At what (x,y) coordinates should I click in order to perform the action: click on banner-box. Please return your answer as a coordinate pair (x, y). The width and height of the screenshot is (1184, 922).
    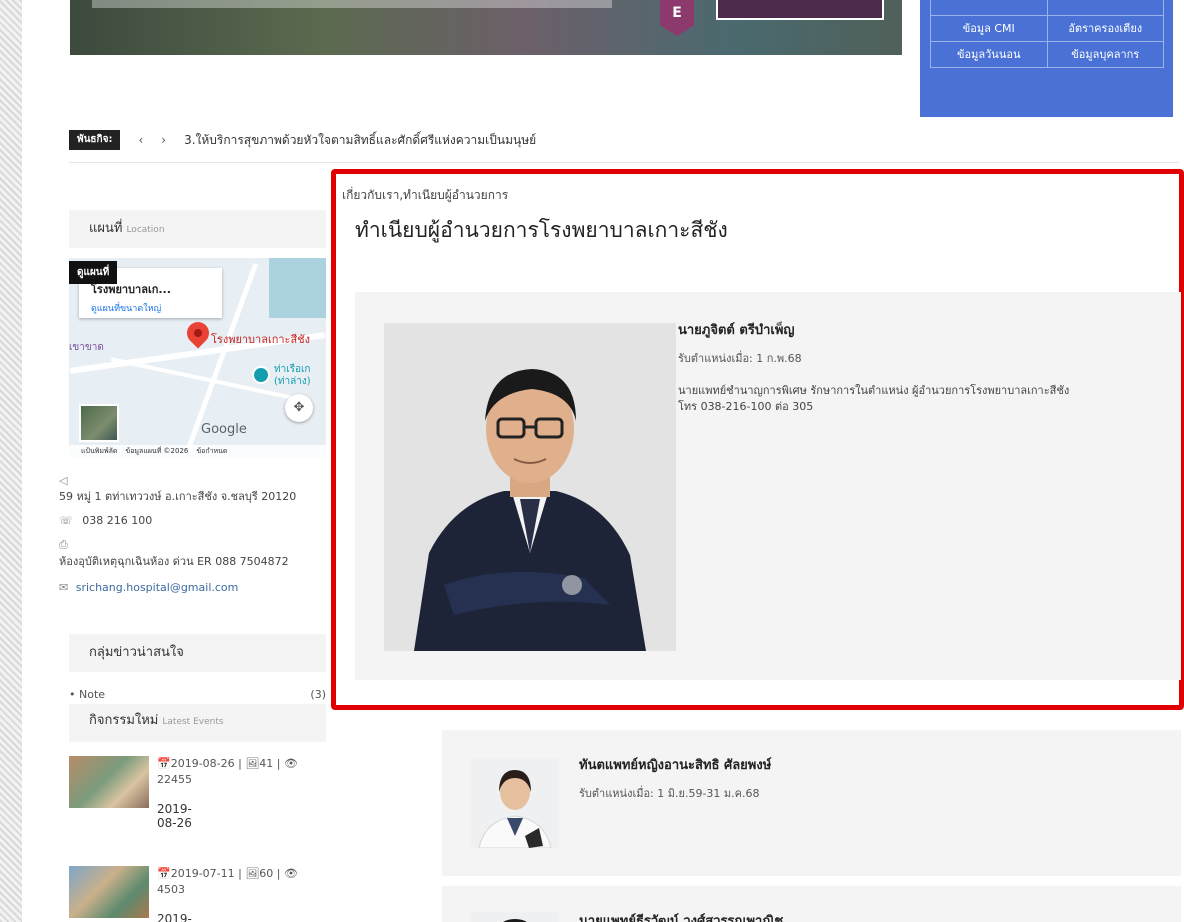
    Looking at the image, I should click on (800, 10).